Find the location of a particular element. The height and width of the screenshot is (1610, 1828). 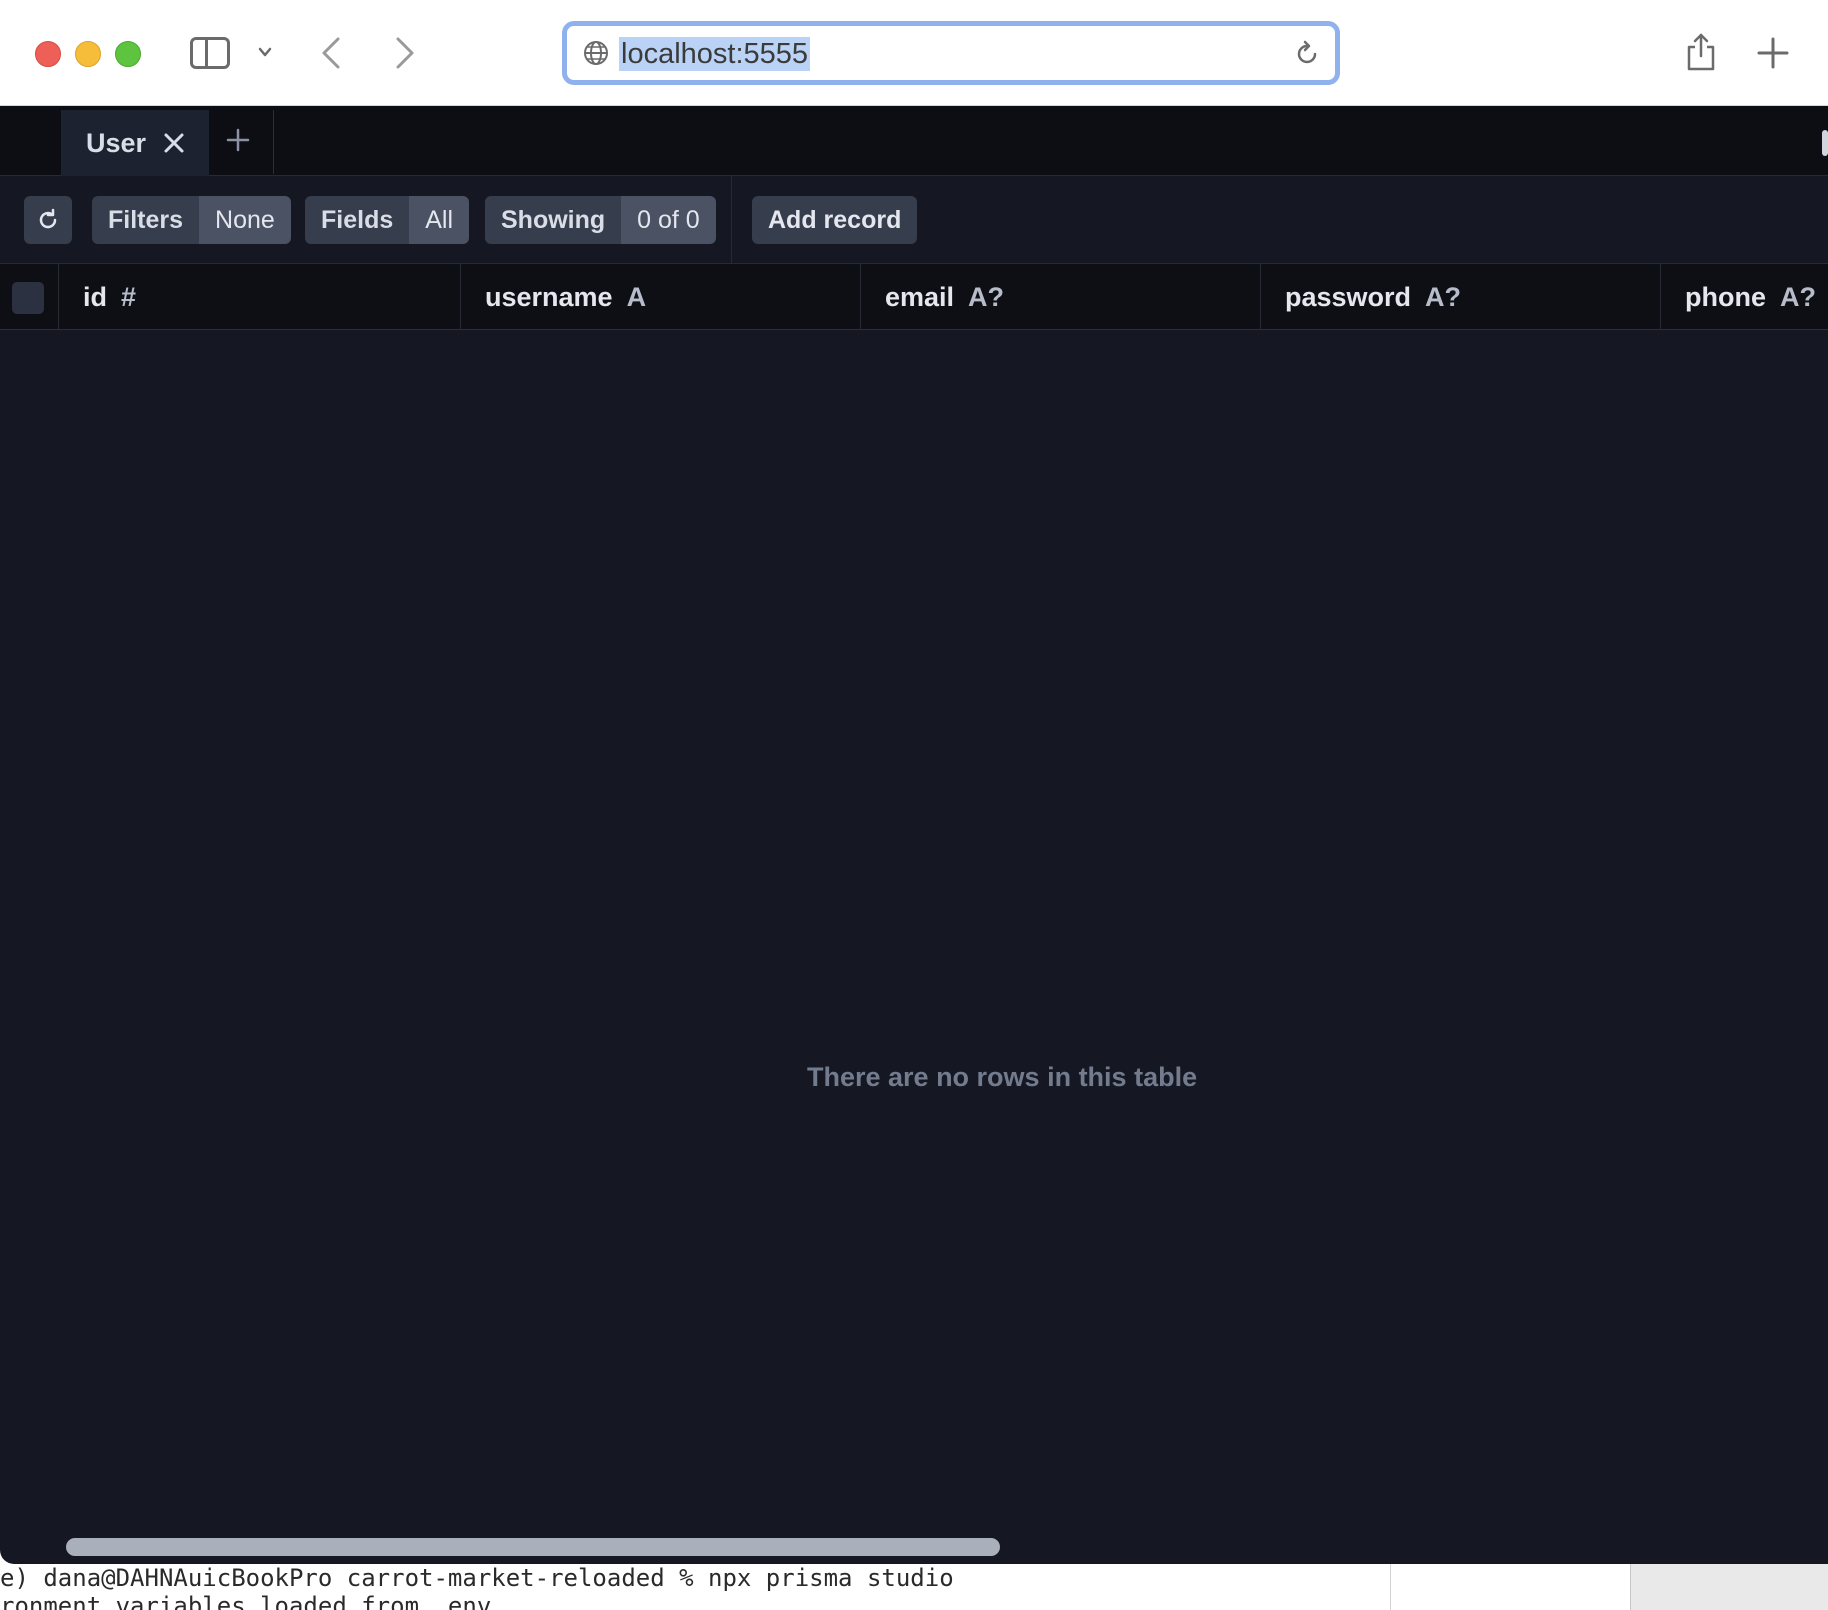

minimize-window-button is located at coordinates (88, 54).